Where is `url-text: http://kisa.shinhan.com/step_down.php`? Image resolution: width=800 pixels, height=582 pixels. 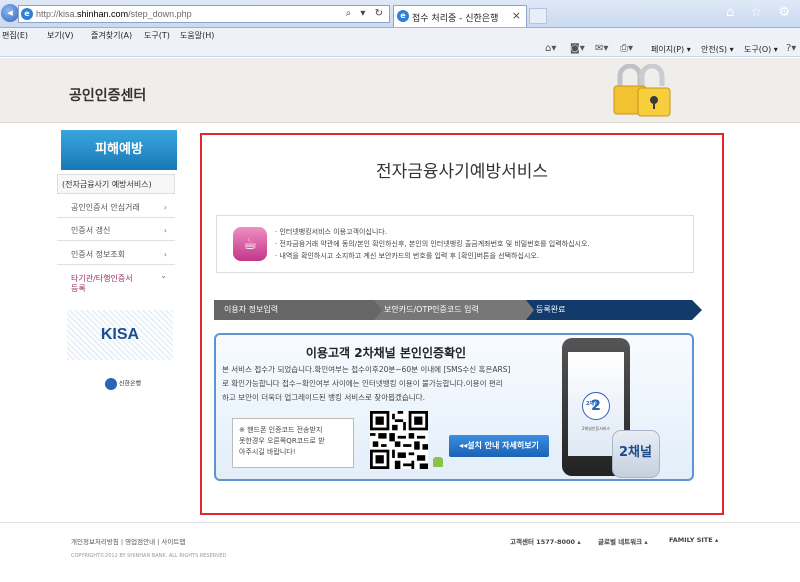
url-text: http://kisa.shinhan.com/step_down.php is located at coordinates (114, 14).